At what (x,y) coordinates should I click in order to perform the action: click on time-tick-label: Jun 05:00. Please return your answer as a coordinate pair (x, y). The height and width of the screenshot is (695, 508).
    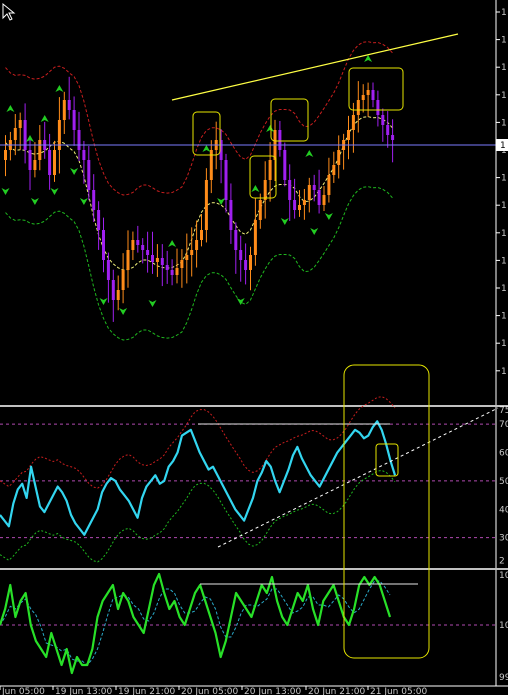
    Looking at the image, I should click on (23, 691).